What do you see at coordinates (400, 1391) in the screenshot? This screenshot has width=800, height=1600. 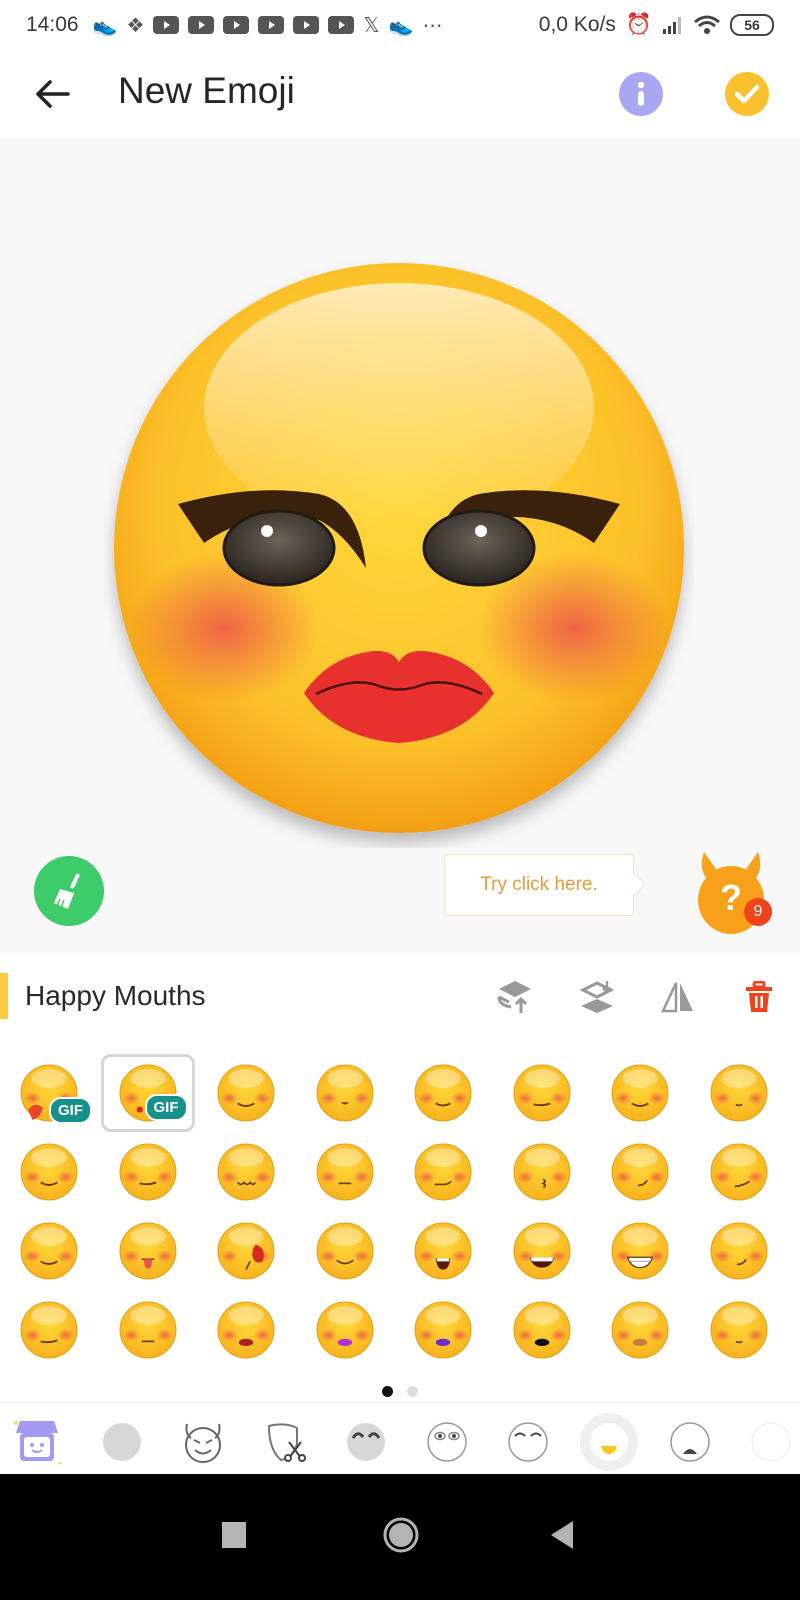 I see `page-indicator` at bounding box center [400, 1391].